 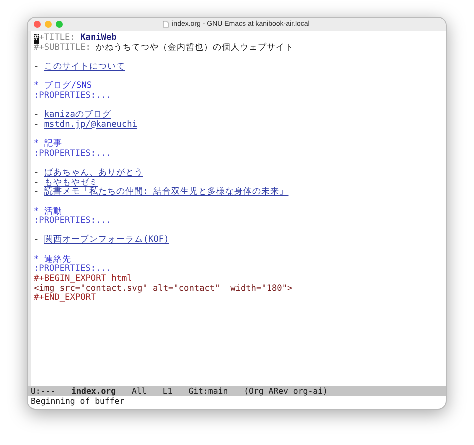 What do you see at coordinates (62, 49) in the screenshot?
I see `keyword-text: #+SUBTITLE:` at bounding box center [62, 49].